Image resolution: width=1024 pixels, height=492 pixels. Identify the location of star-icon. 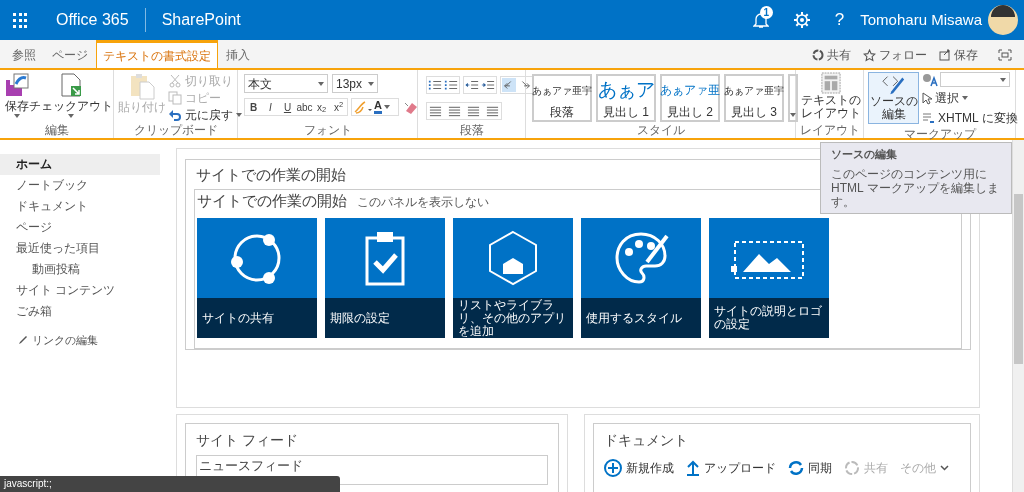
(869, 55).